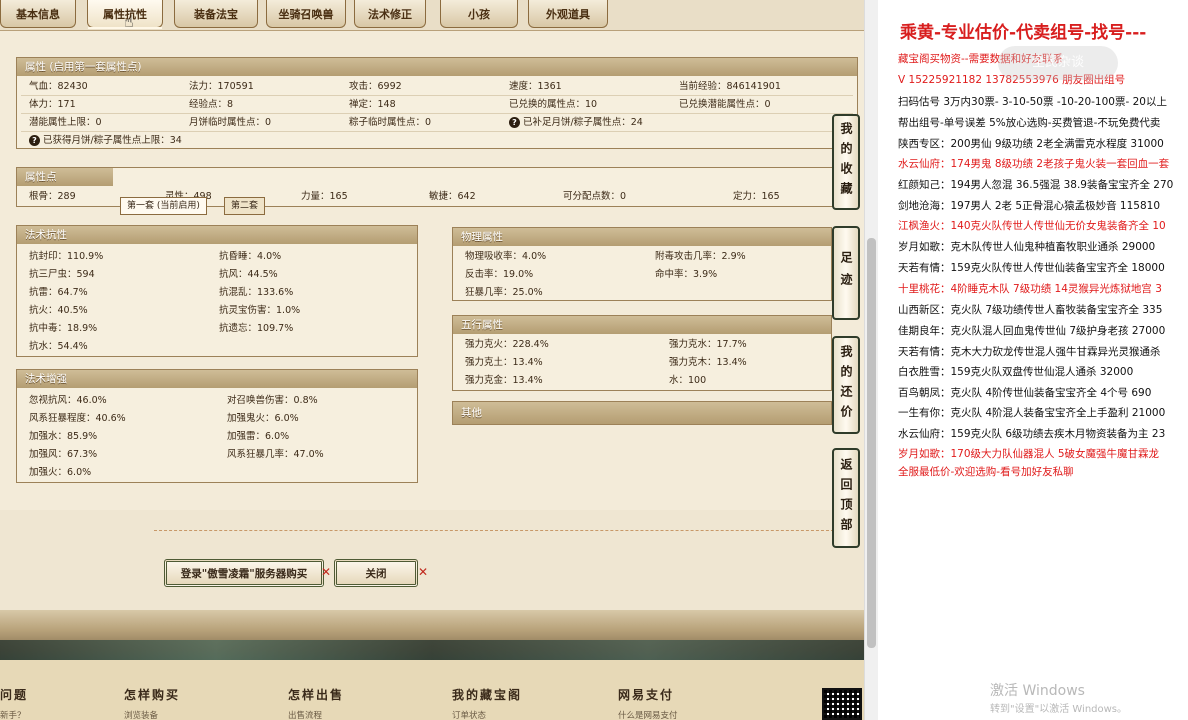 This screenshot has width=1188, height=720. Describe the element at coordinates (986, 472) in the screenshot. I see `ad-line: 全服最低价-欢迎选购-看号加好友私聊` at that location.